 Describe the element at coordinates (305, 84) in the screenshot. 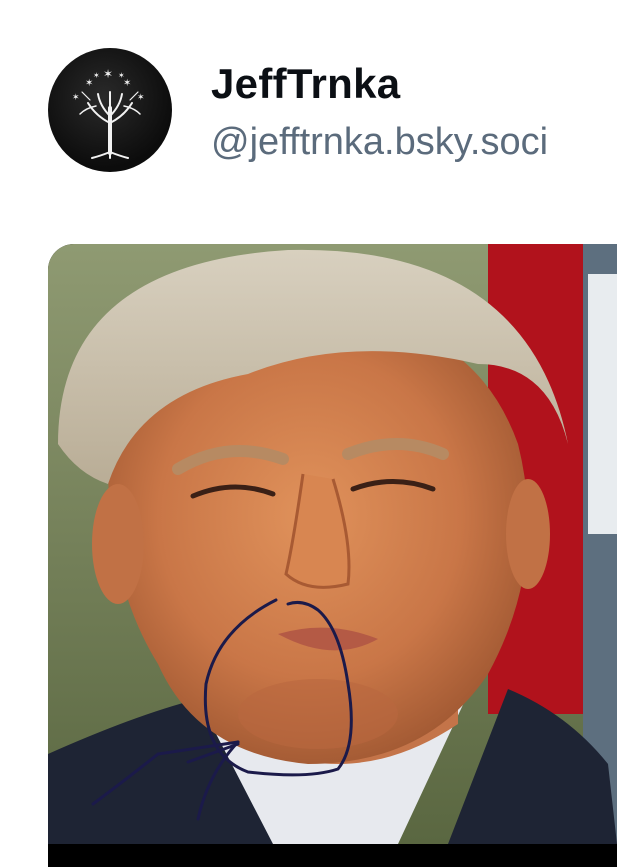

I see `author-display-name: JeffTrnka` at that location.